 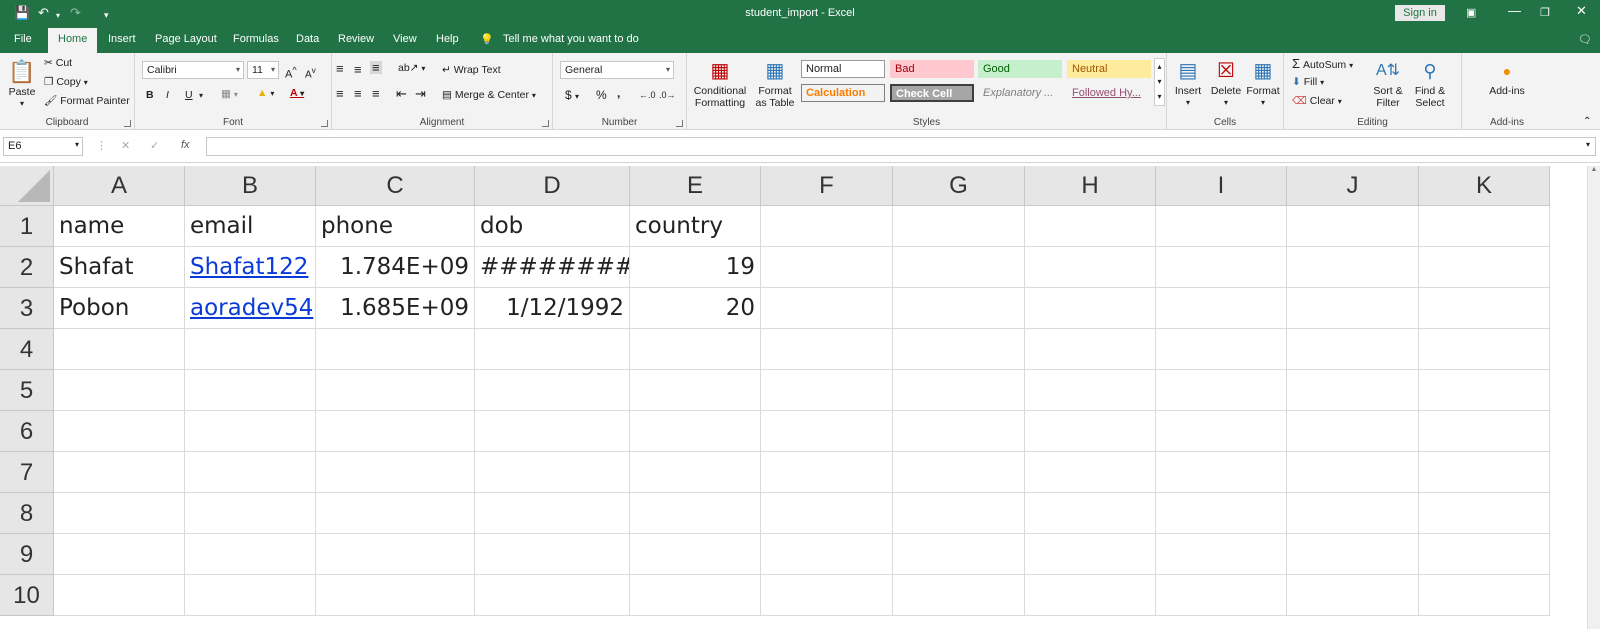 I want to click on cell-k3, so click(x=1484, y=308).